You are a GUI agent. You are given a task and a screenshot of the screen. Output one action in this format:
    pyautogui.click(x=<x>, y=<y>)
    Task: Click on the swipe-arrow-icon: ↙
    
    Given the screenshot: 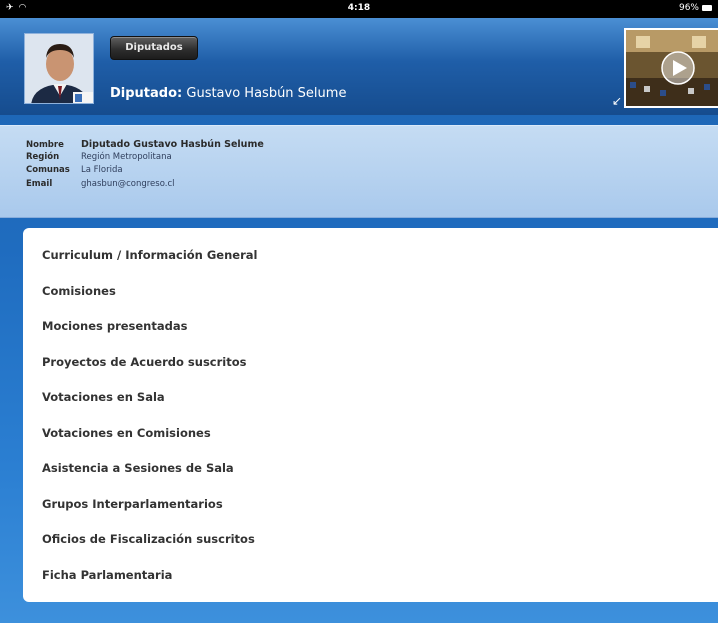 What is the action you would take?
    pyautogui.click(x=617, y=101)
    